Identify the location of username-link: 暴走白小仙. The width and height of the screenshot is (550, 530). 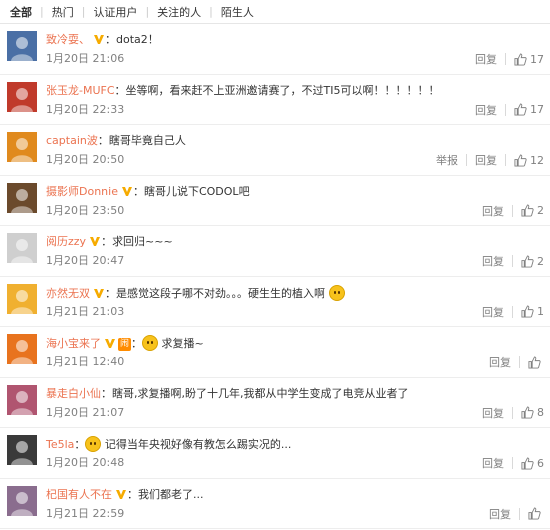
(73, 393).